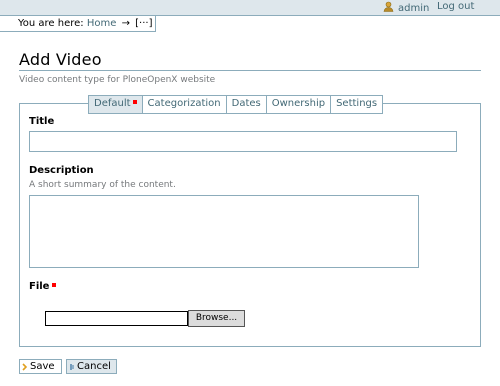  I want to click on user-icon, so click(388, 6).